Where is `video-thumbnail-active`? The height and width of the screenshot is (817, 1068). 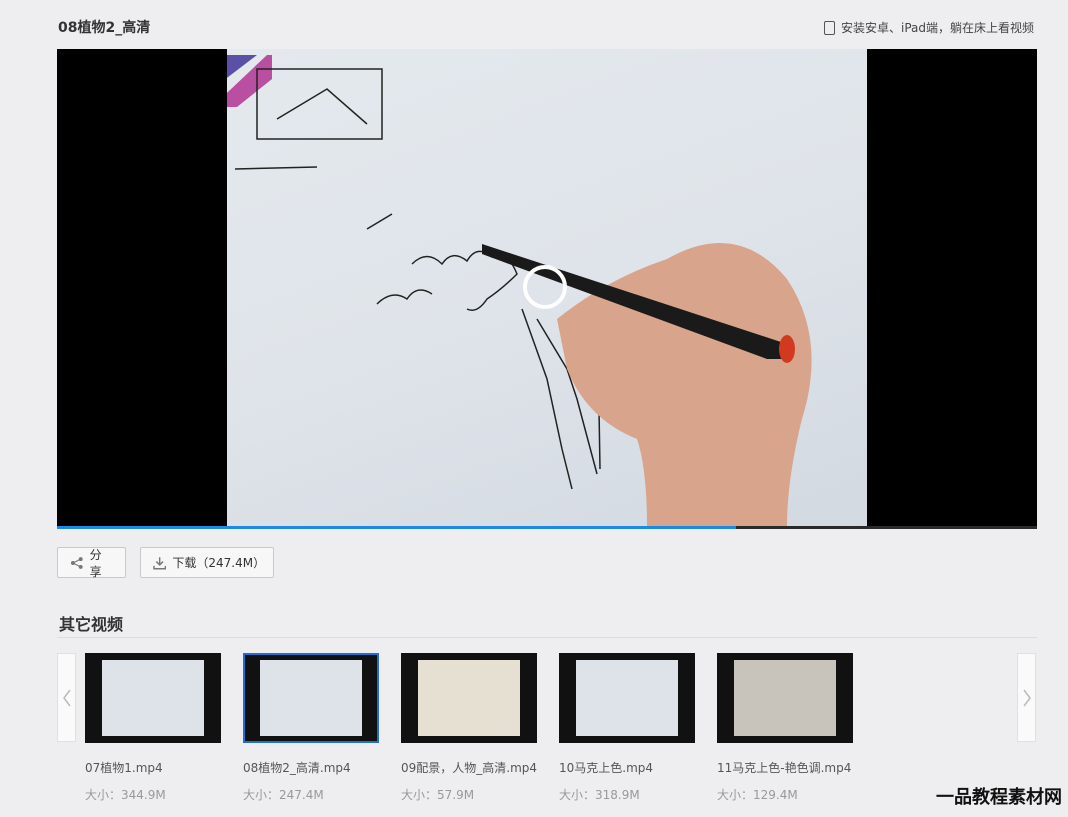 video-thumbnail-active is located at coordinates (311, 698).